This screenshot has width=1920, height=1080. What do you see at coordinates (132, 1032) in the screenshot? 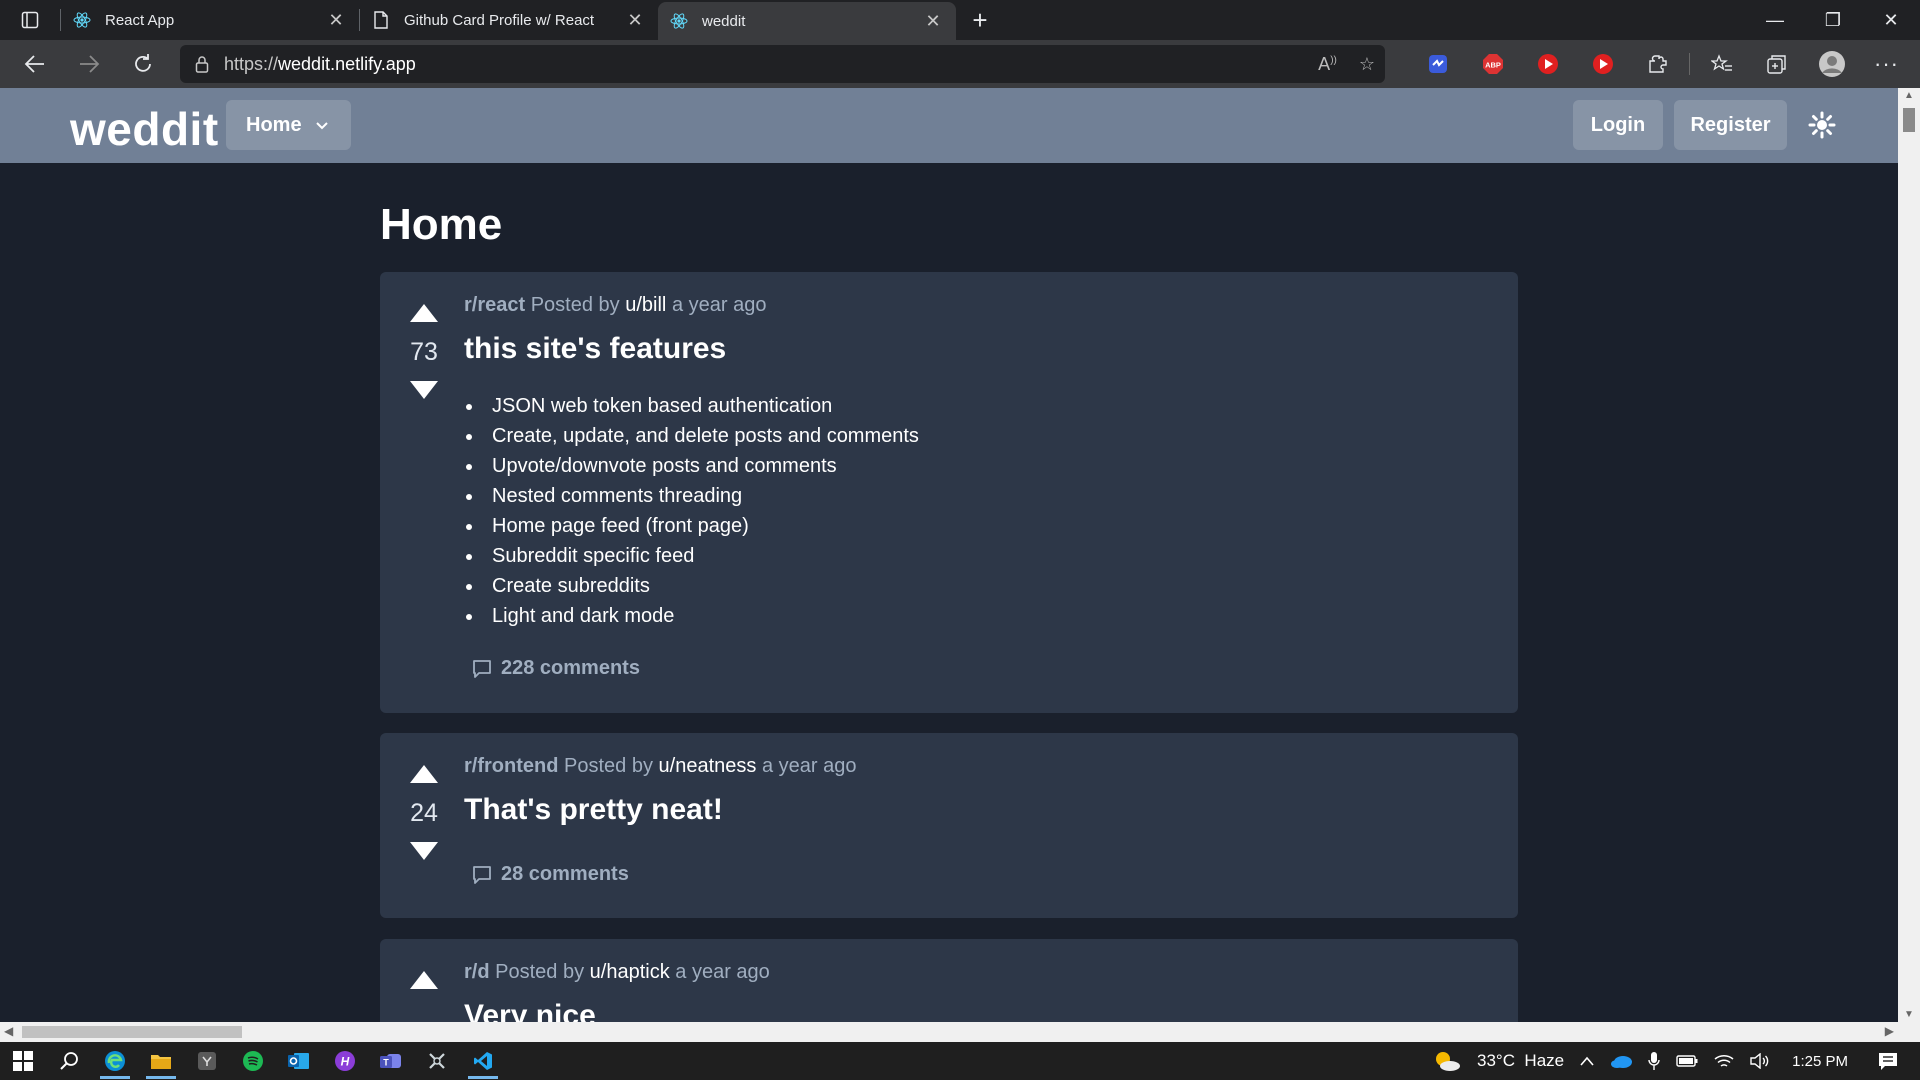
I see `horizontal-scroll-thumb` at bounding box center [132, 1032].